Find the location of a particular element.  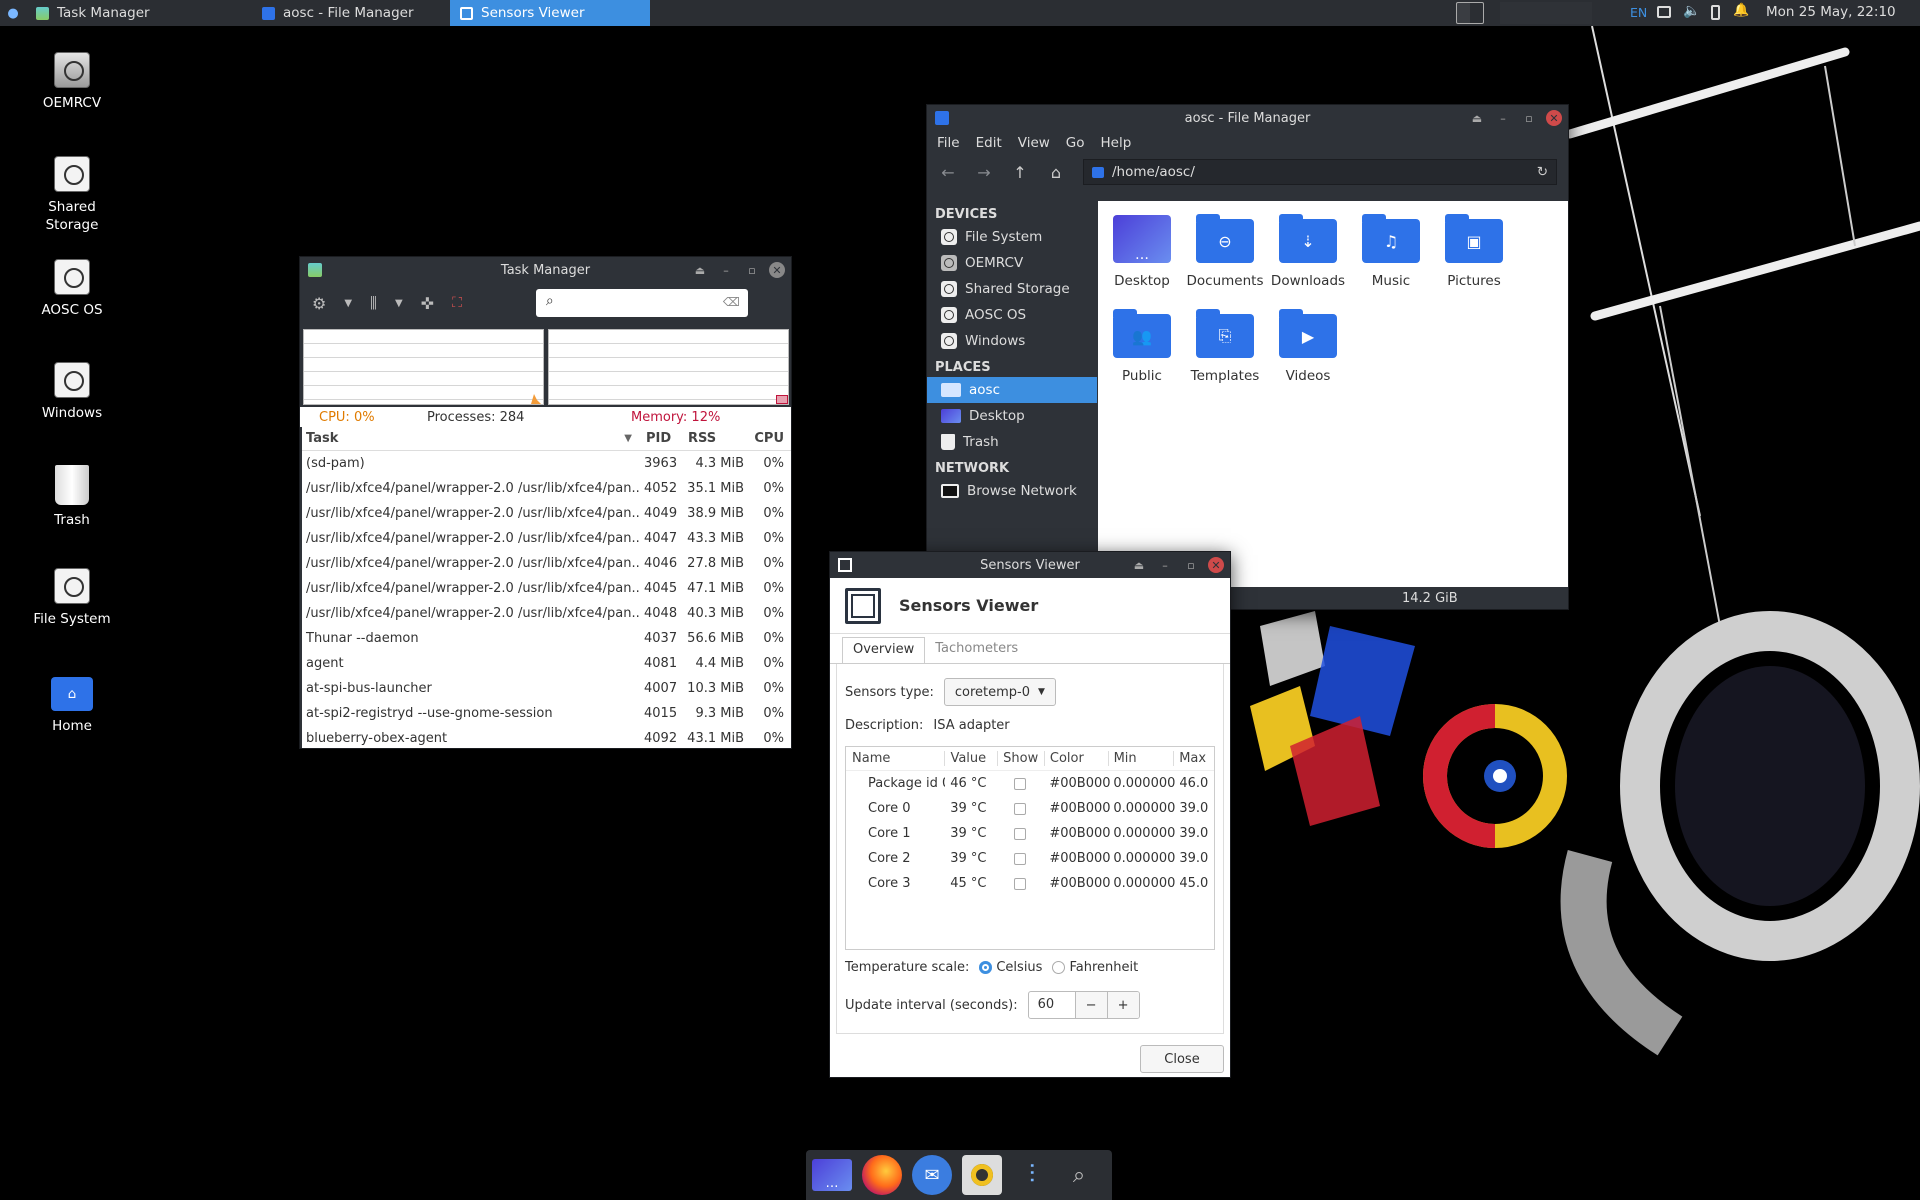

sidebar-item-browse-network: Browse Network is located at coordinates (1012, 491).